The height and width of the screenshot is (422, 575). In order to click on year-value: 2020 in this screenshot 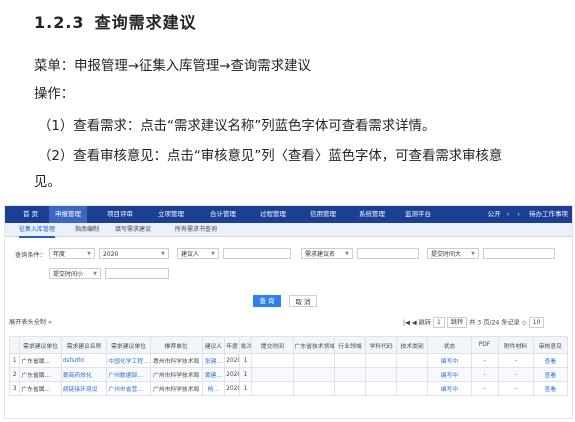, I will do `click(111, 254)`.